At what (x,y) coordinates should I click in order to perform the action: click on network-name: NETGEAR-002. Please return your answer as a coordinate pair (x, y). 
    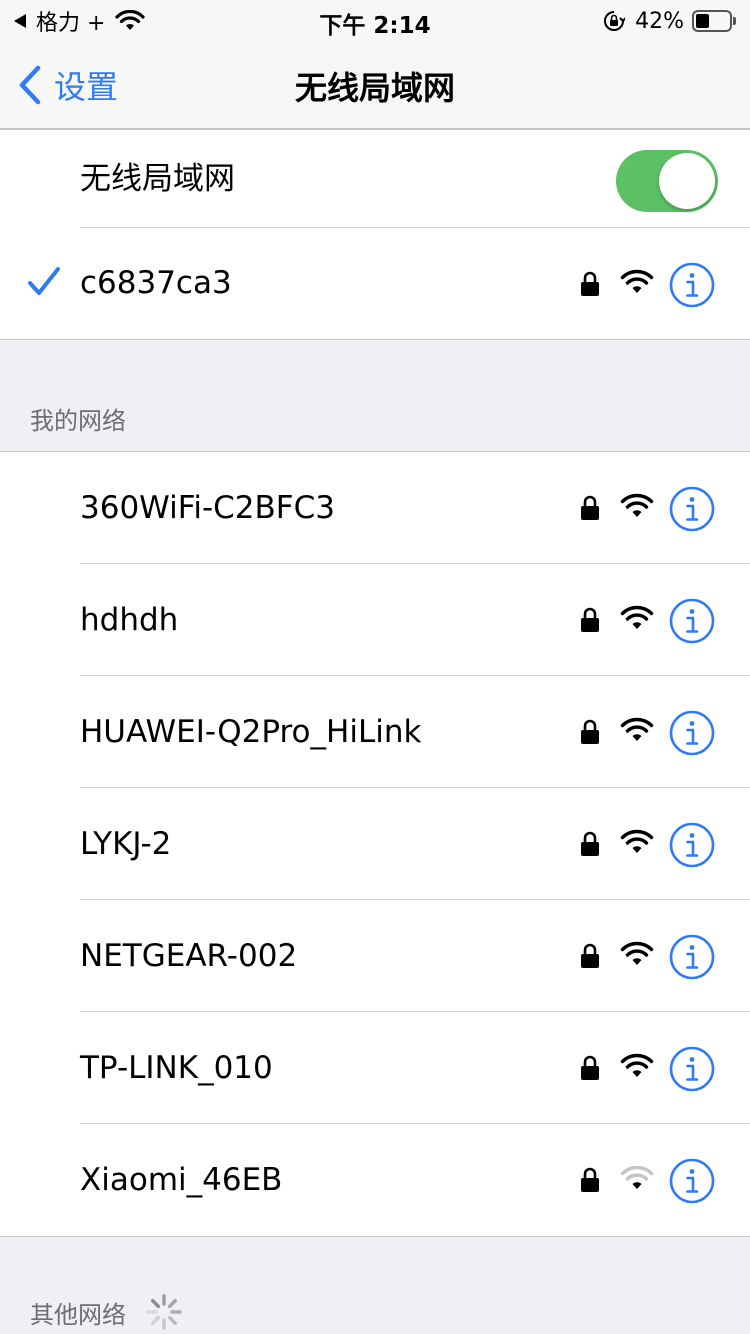
    Looking at the image, I should click on (189, 956).